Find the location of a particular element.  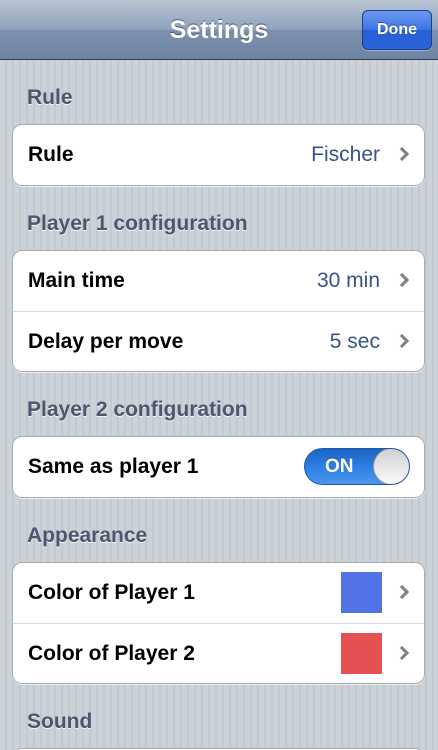

section-header-rule: Rule is located at coordinates (50, 97).